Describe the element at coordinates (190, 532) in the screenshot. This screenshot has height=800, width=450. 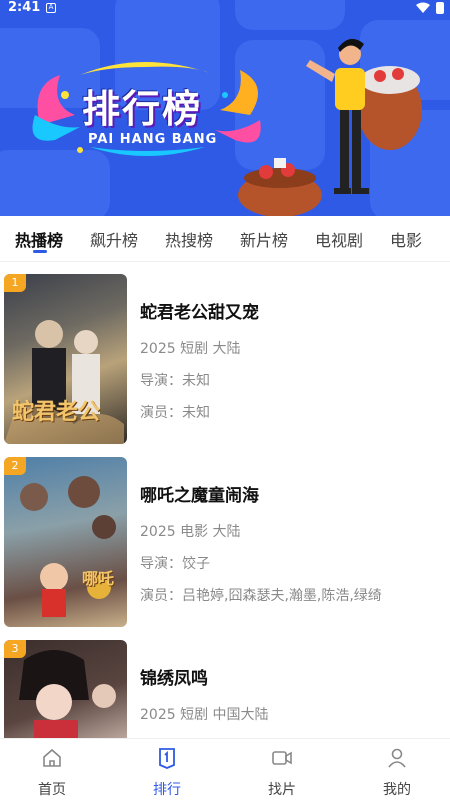
I see `item-meta: 2025 电影 大陆` at that location.